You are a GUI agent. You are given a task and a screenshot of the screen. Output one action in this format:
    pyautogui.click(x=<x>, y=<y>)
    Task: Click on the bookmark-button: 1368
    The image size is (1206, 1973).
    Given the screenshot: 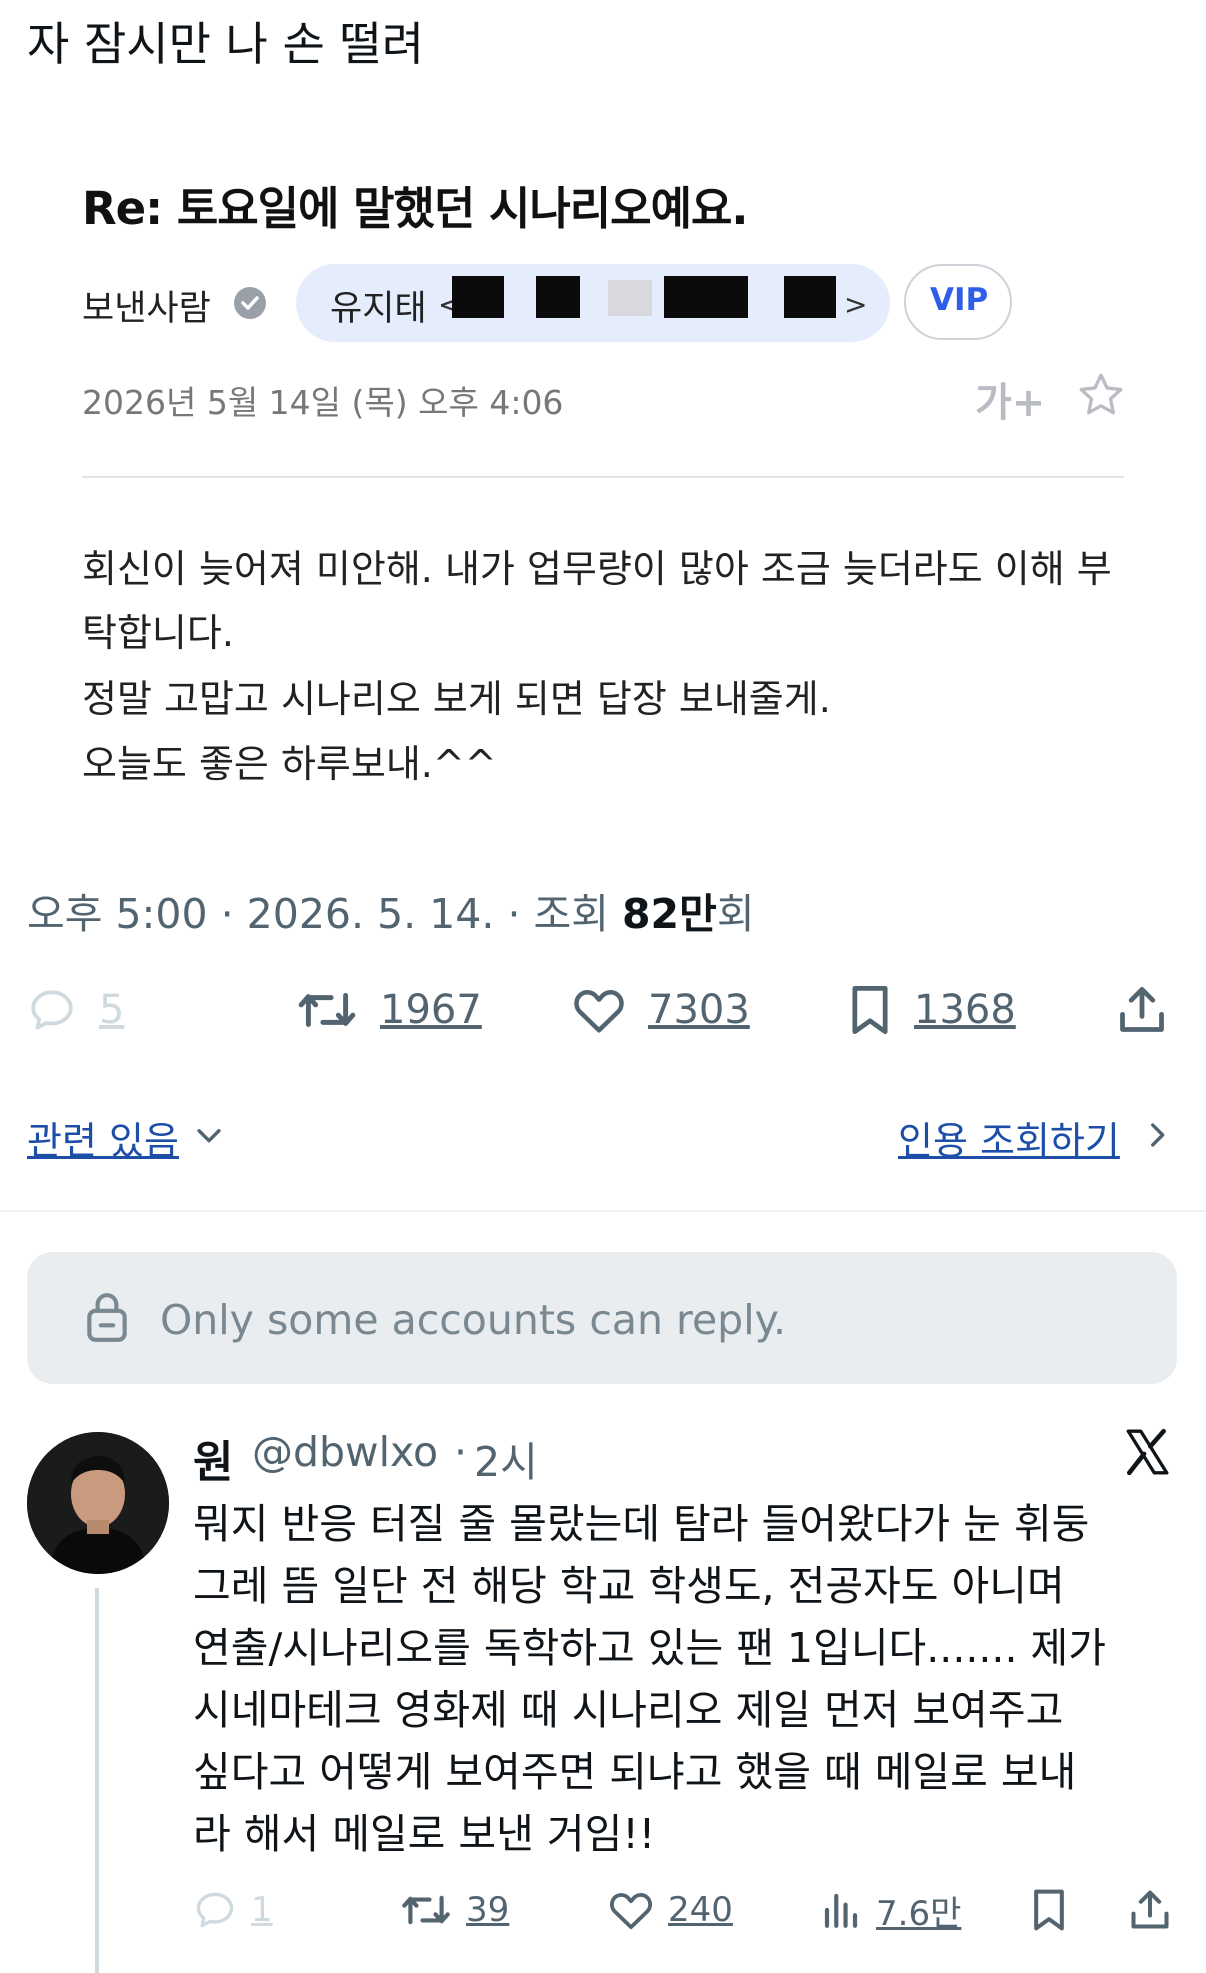 What is the action you would take?
    pyautogui.click(x=932, y=1010)
    